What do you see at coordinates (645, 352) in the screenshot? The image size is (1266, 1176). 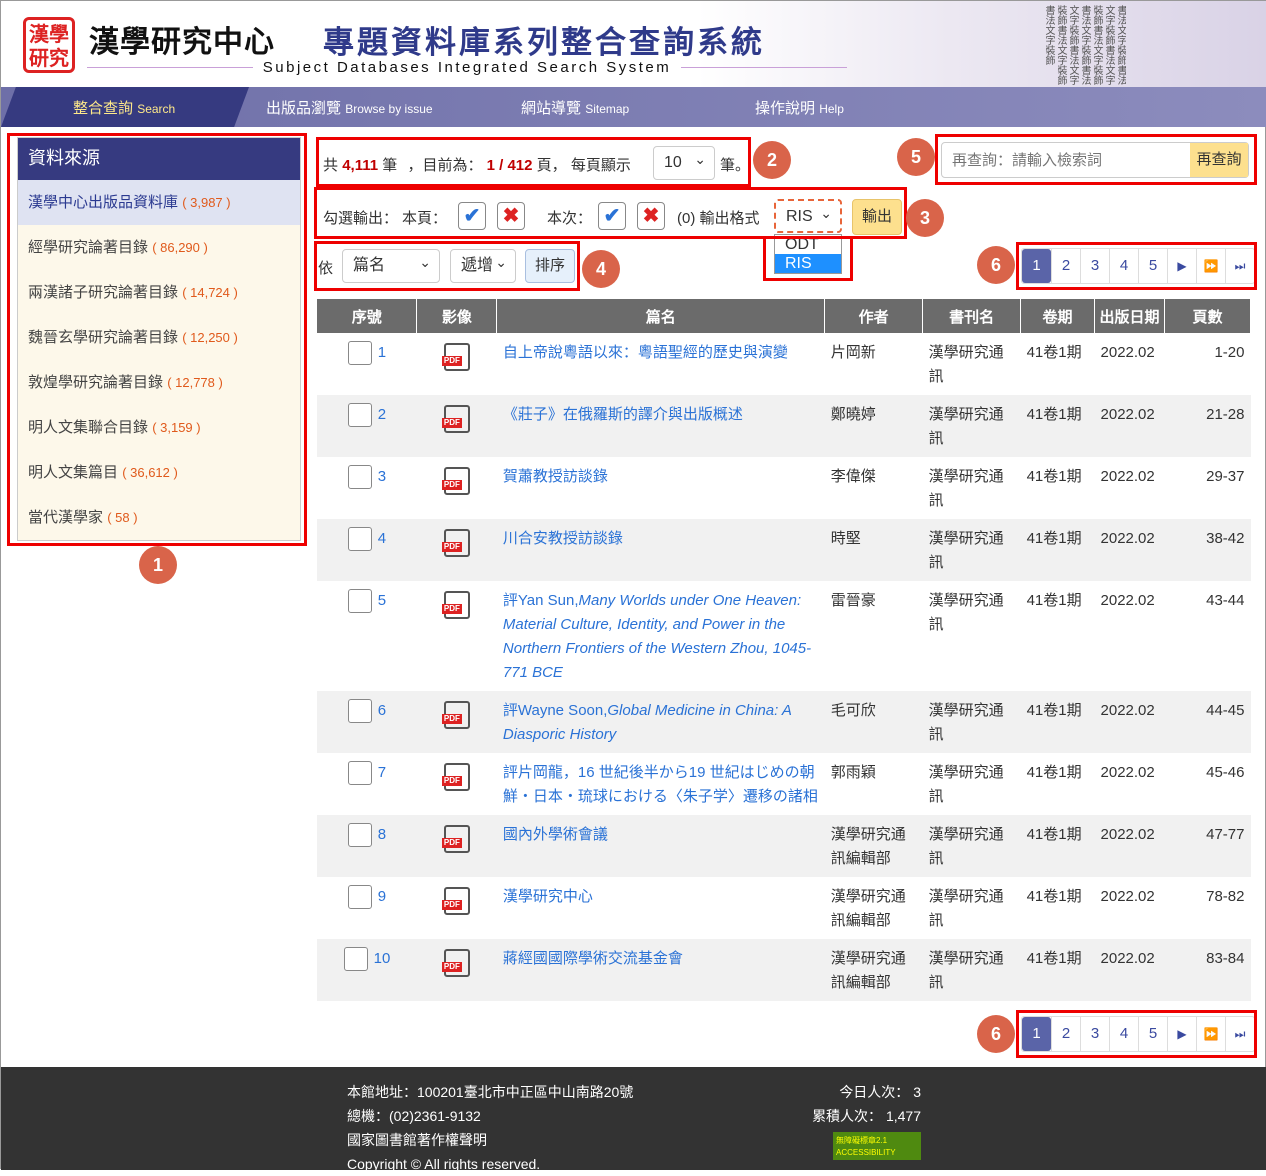 I see `article-title-link: 自上帝說粵語以來：粵語聖經的歷史與演變` at bounding box center [645, 352].